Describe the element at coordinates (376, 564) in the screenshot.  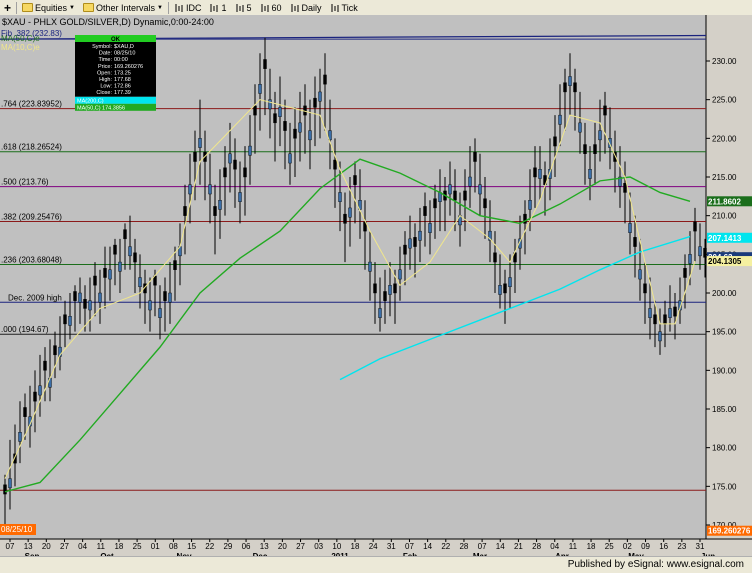
I see `footer: Published by eSignal: www.esignal.com` at that location.